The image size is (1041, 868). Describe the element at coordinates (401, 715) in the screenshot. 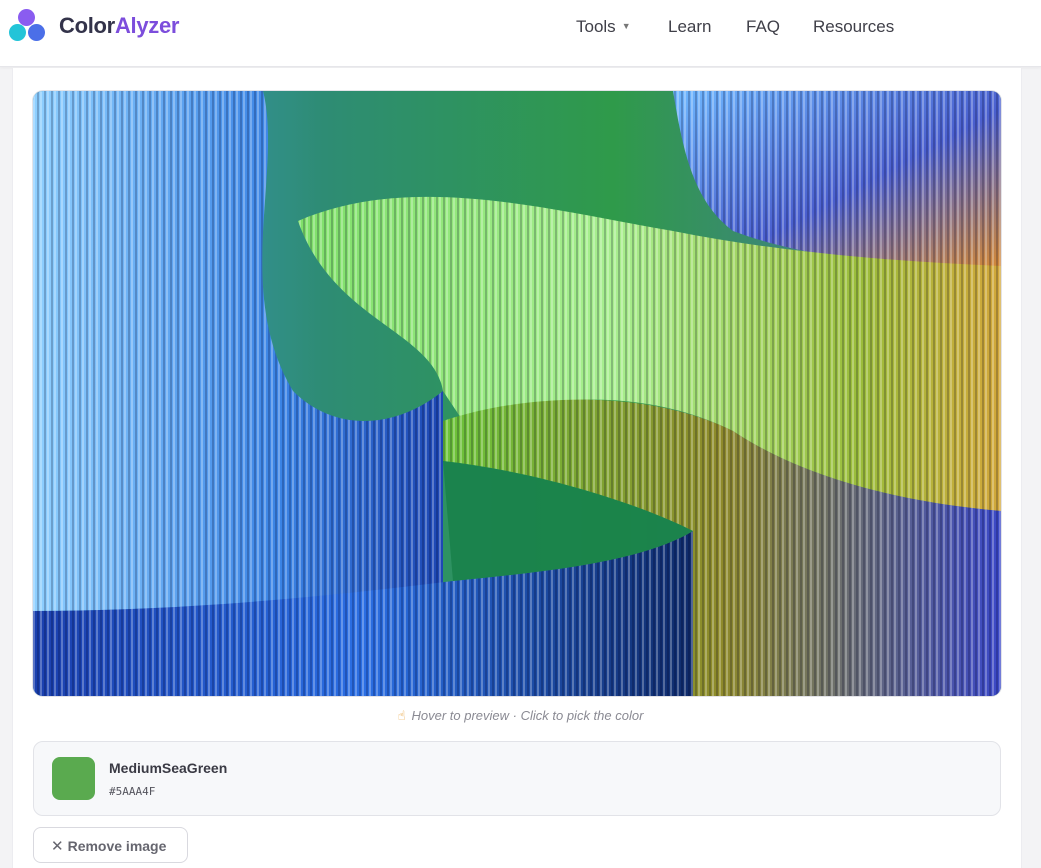

I see `pointing-hand-icon: ☝` at that location.